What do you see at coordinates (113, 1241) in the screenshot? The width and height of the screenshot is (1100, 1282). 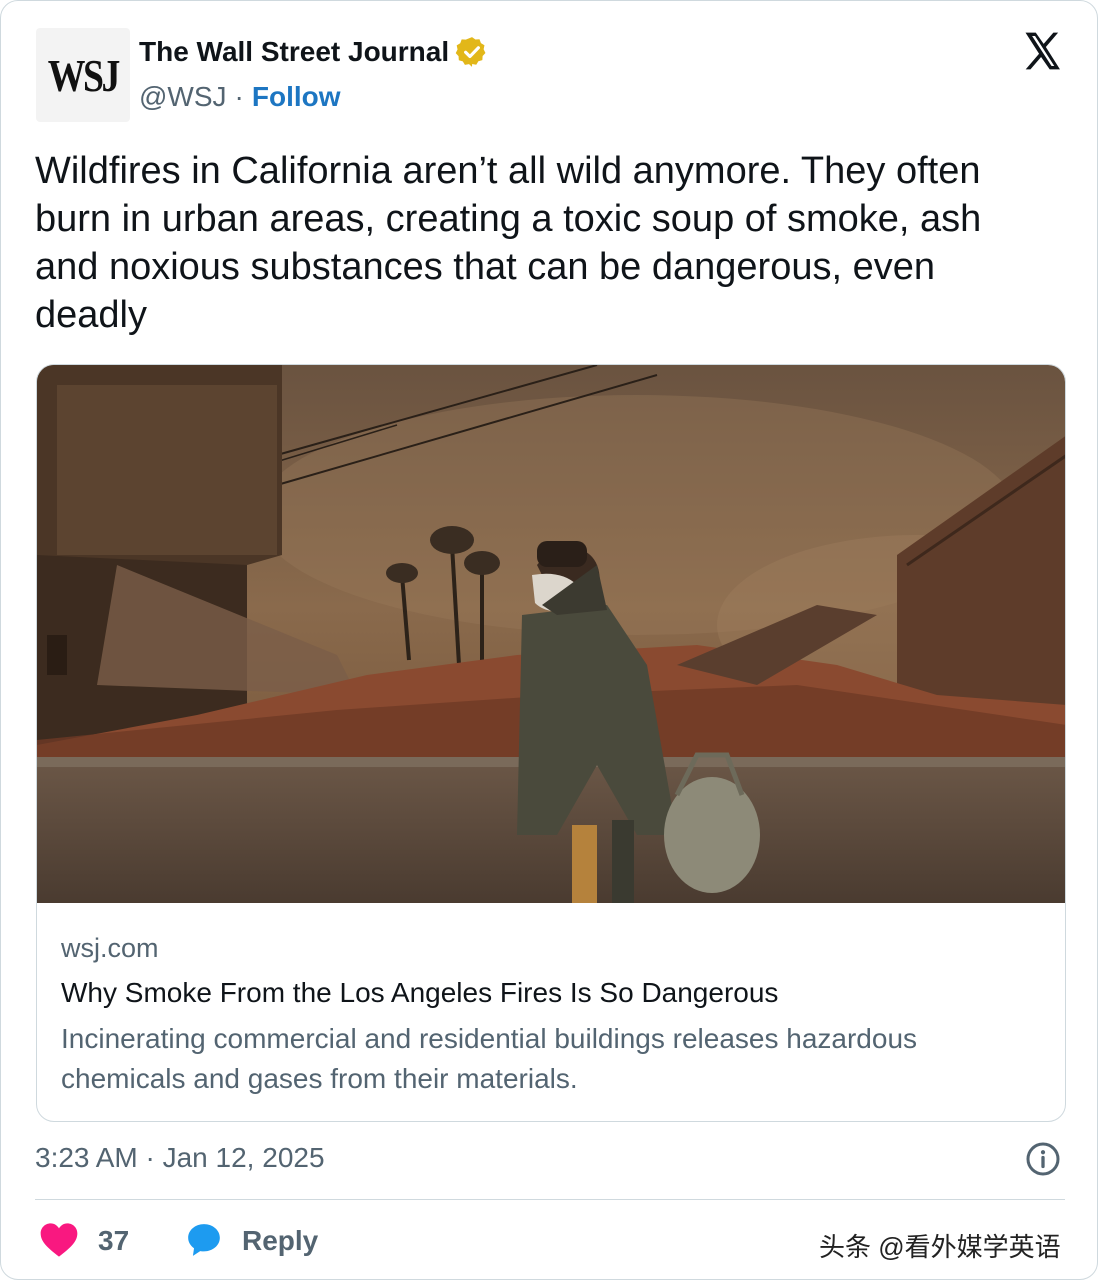 I see `like-count: 37` at bounding box center [113, 1241].